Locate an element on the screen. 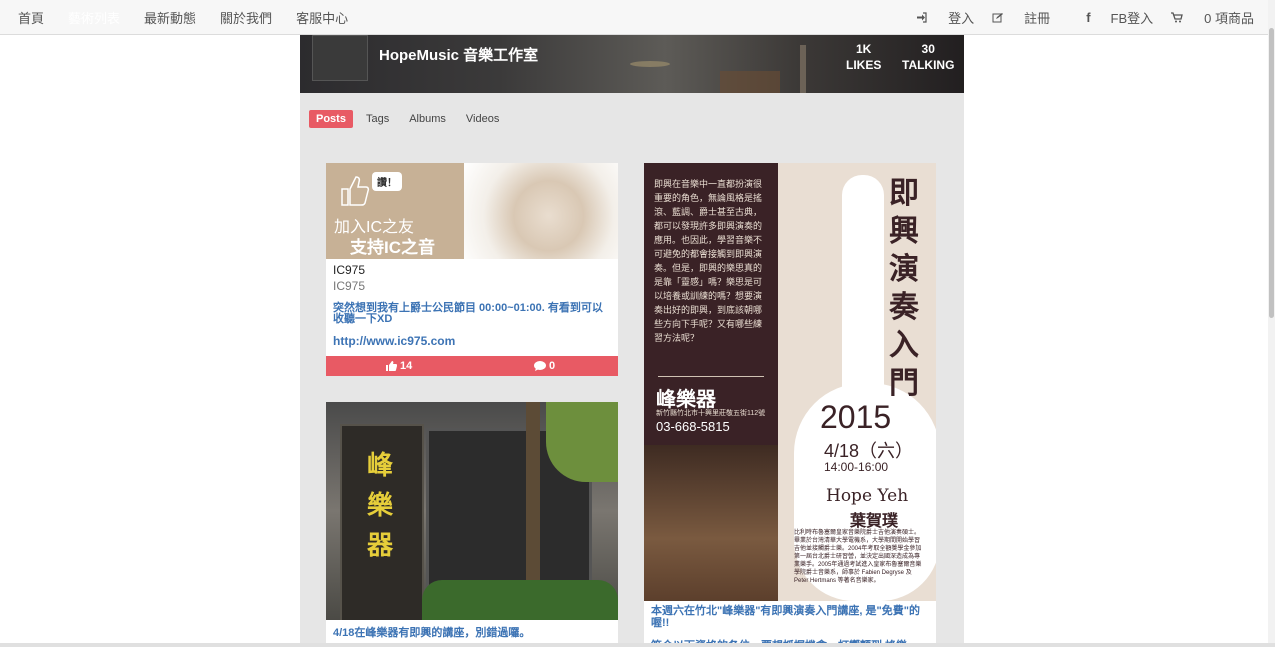 Image resolution: width=1275 pixels, height=647 pixels. nav-right: 登入 註冊 f FB登入 0 項商品 is located at coordinates (1076, 17).